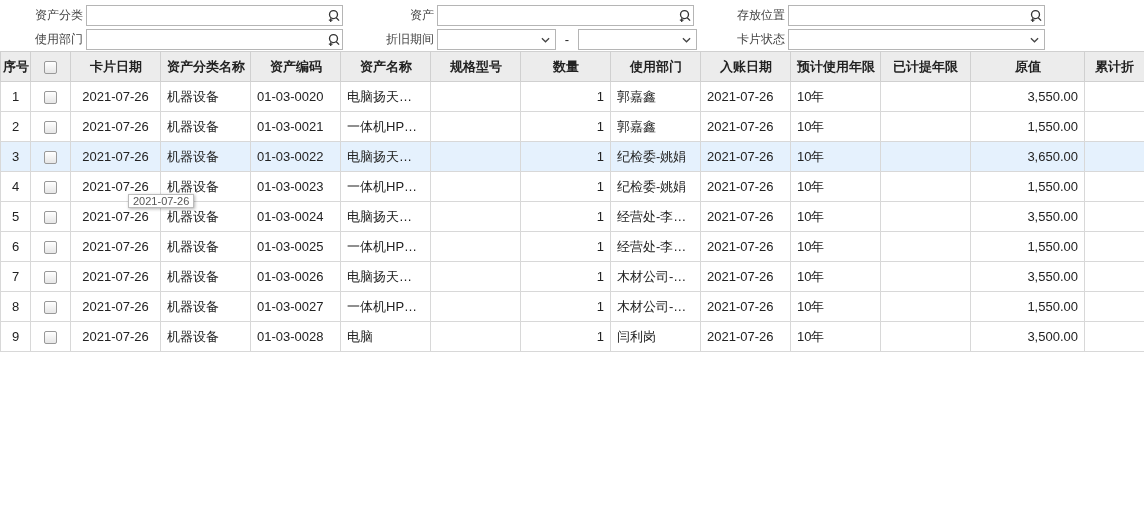 The height and width of the screenshot is (532, 1144). I want to click on table-cell: 3,500.00, so click(1027, 336).